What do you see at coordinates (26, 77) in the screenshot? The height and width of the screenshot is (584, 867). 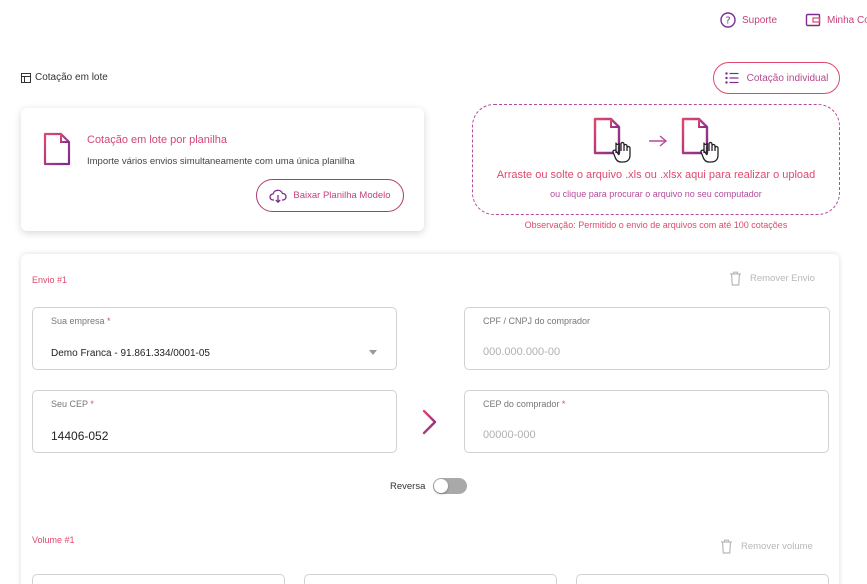 I see `table-icon` at bounding box center [26, 77].